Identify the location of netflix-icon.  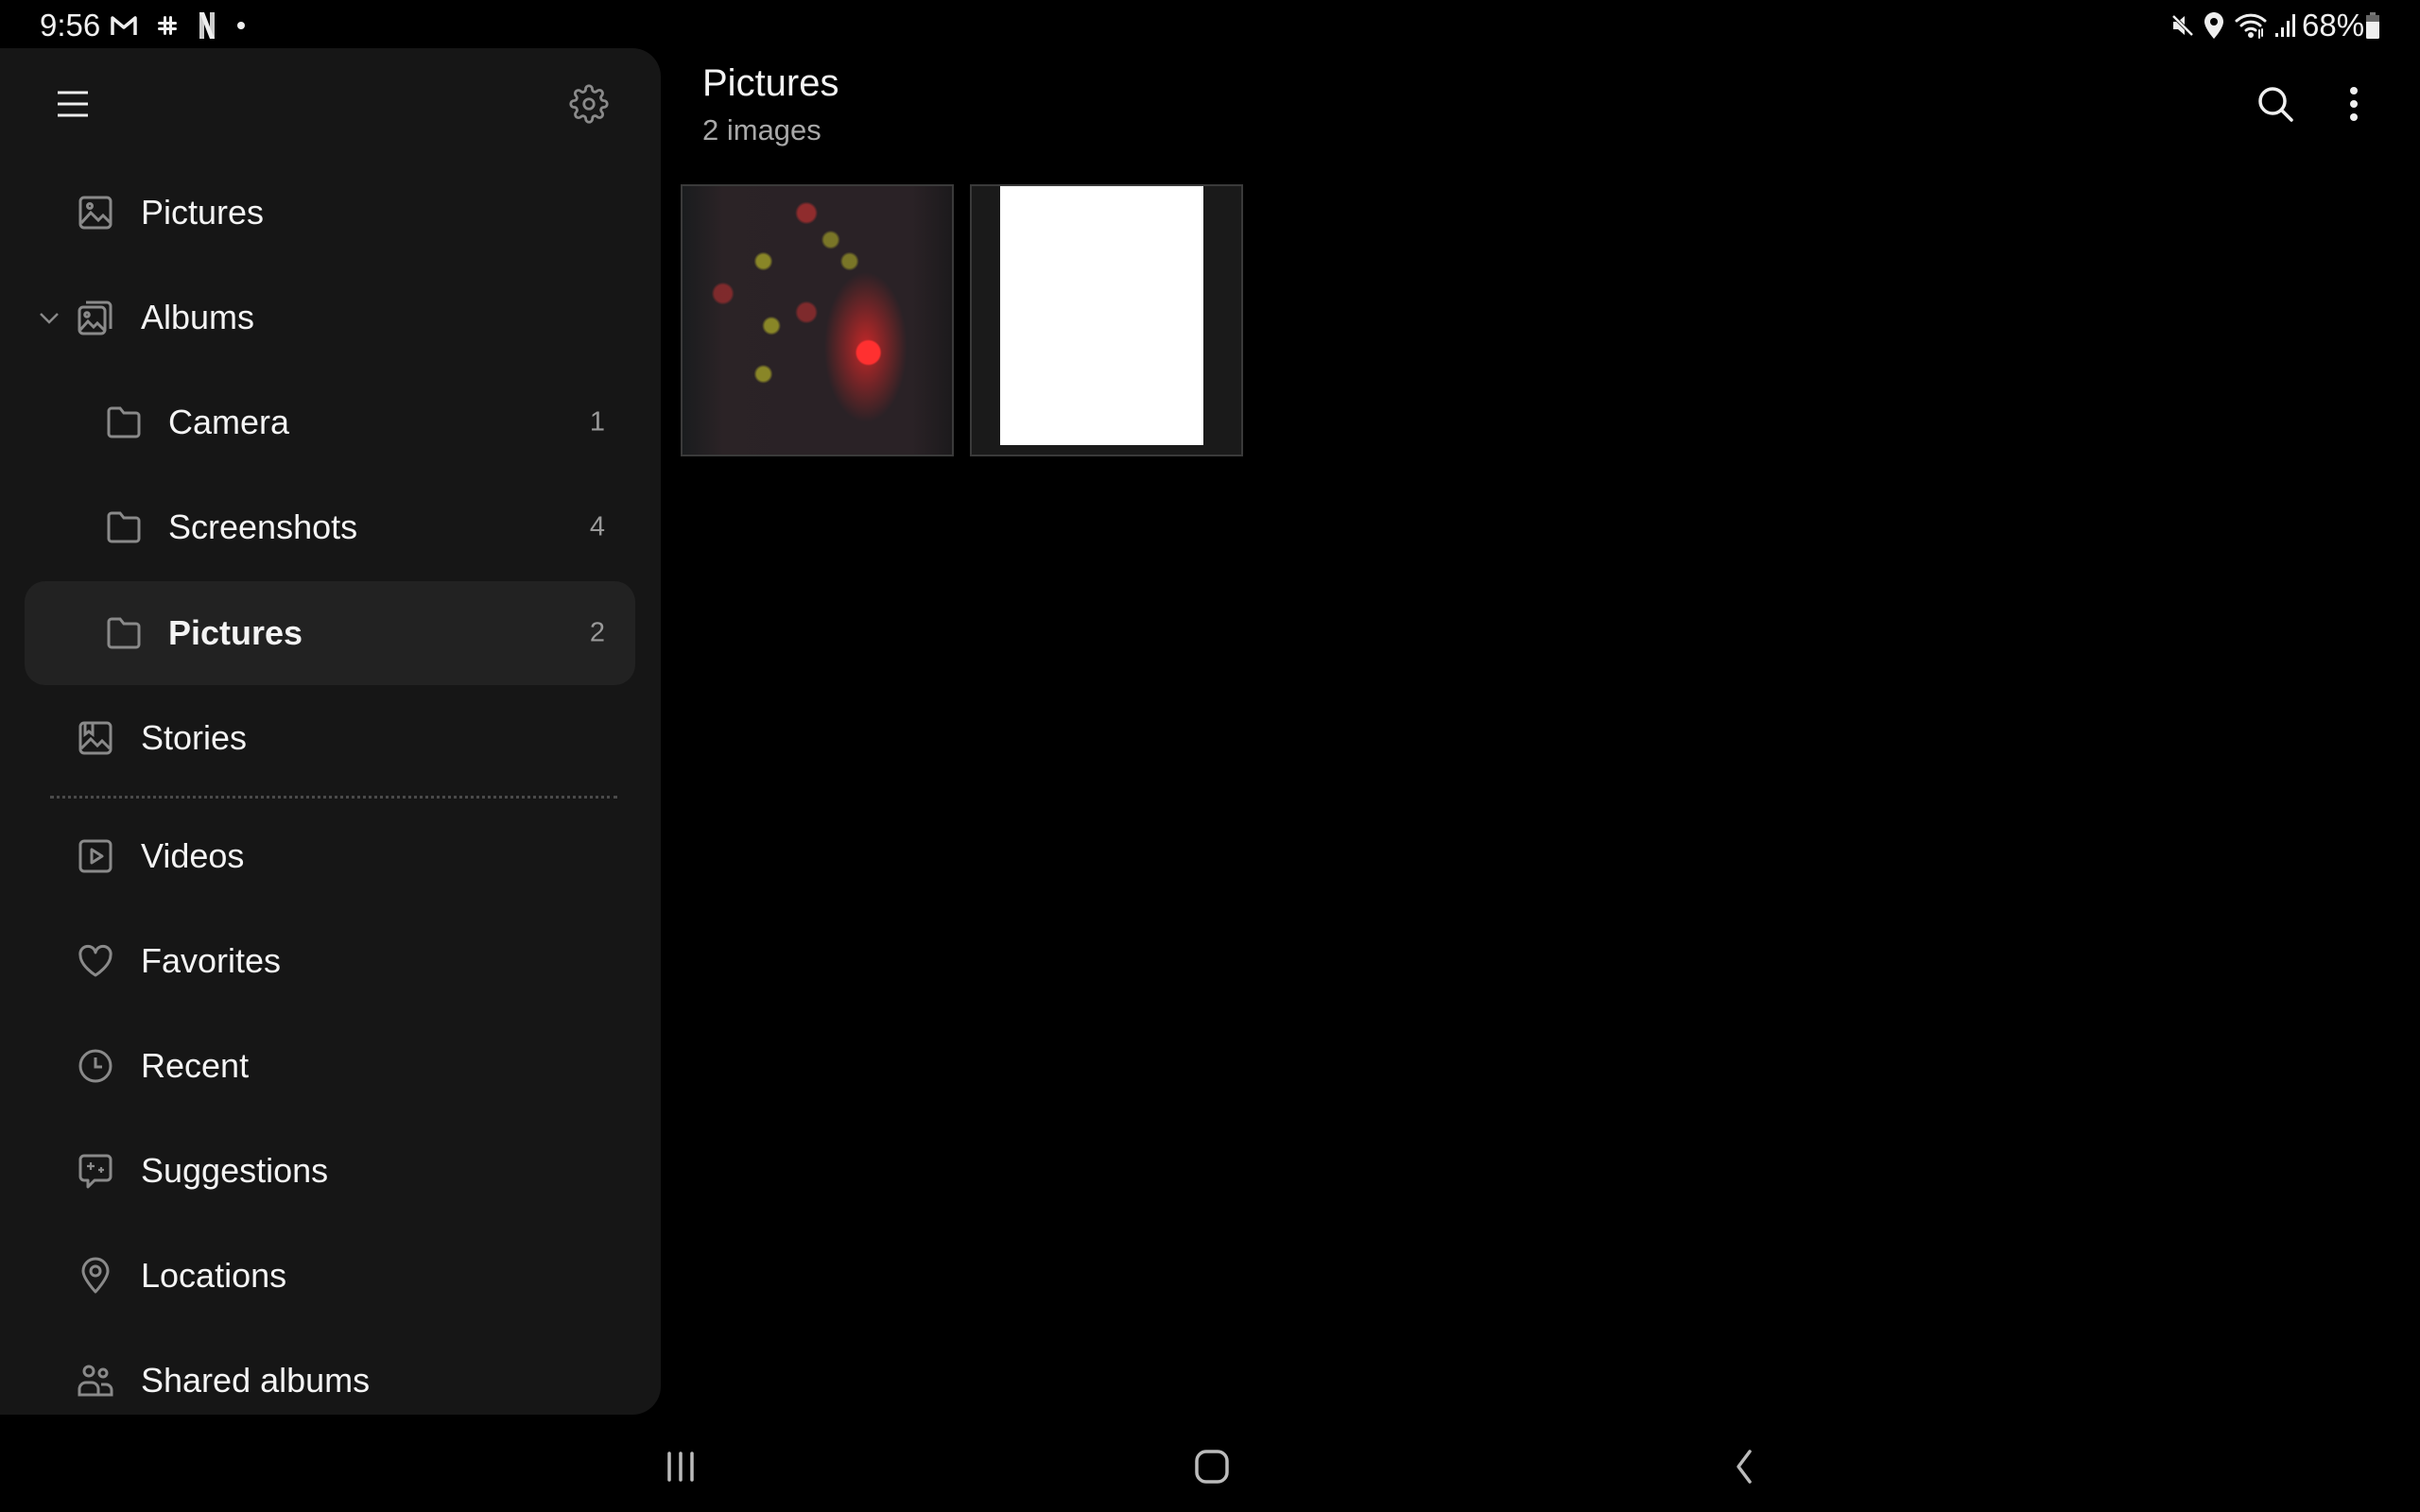
(207, 25).